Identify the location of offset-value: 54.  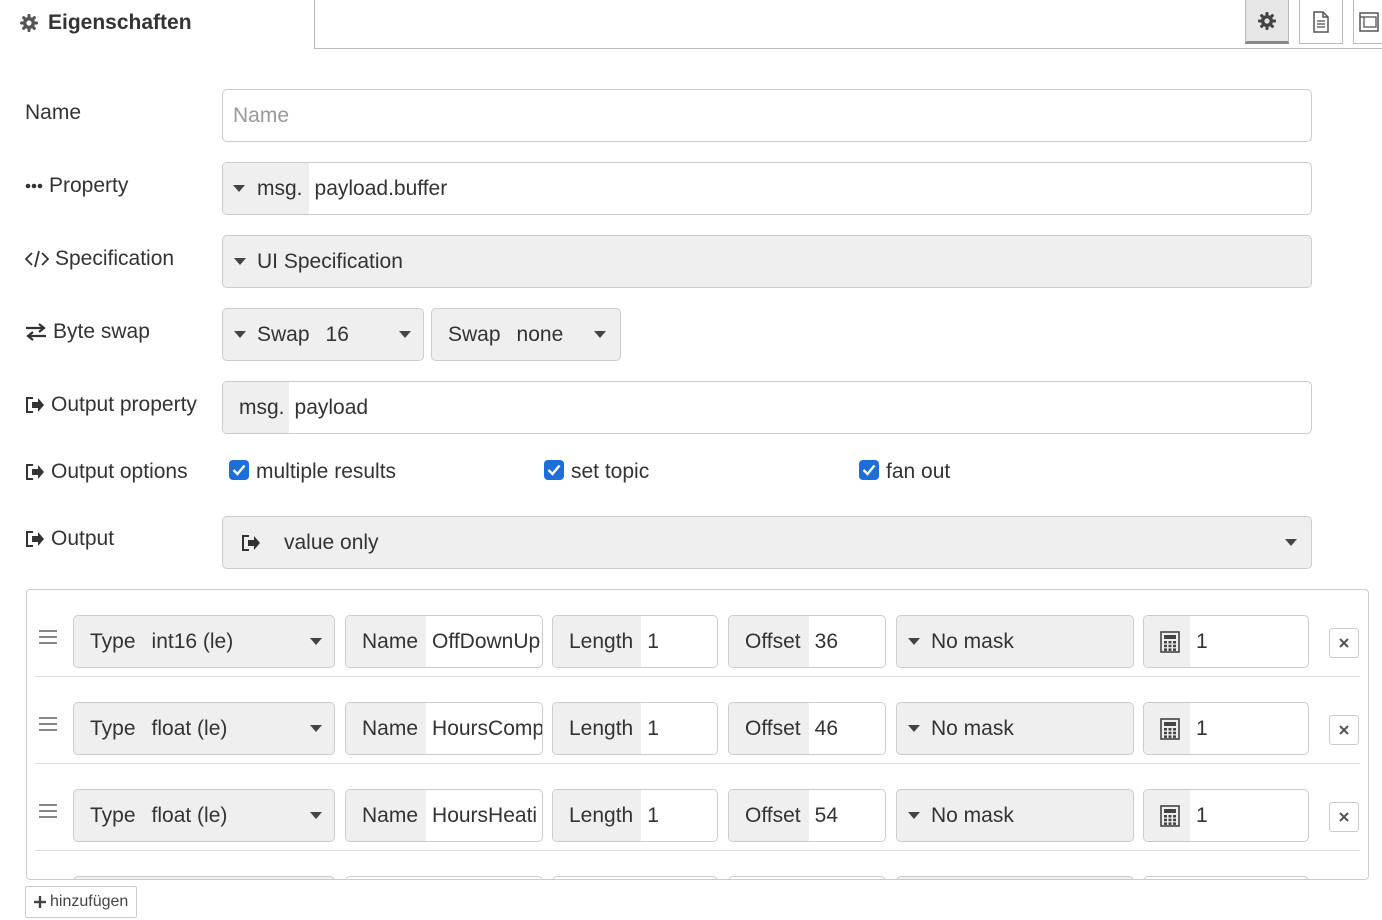
(823, 816).